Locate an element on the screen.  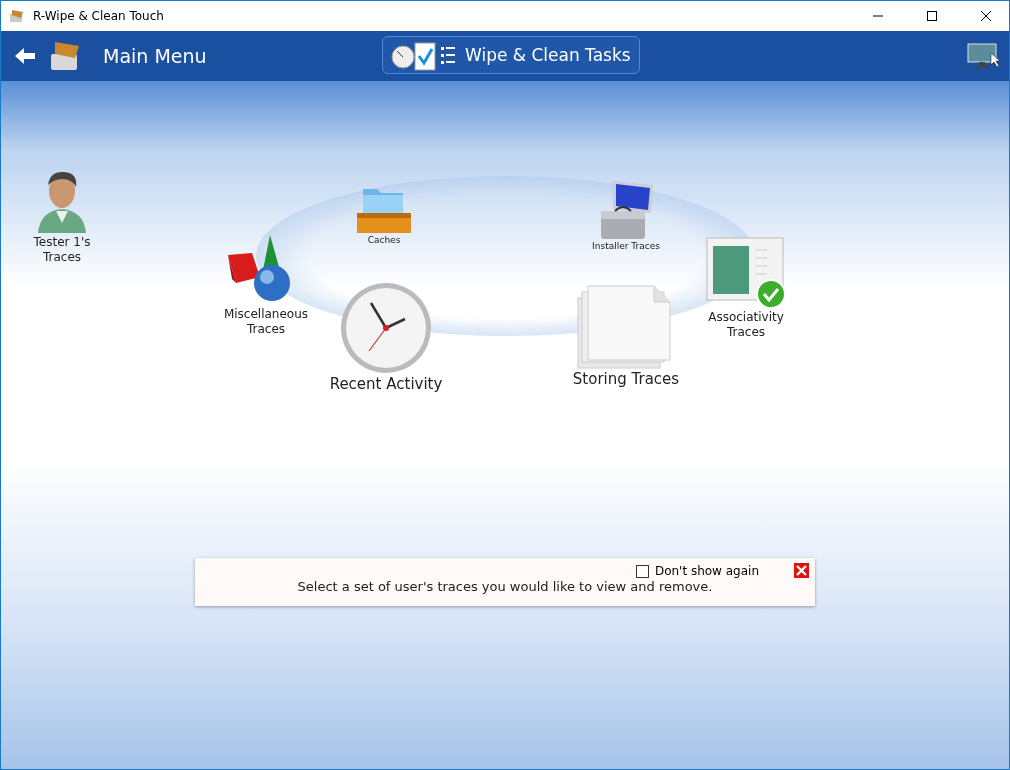
window-title: R-Wipe & Clean Touch is located at coordinates (99, 16).